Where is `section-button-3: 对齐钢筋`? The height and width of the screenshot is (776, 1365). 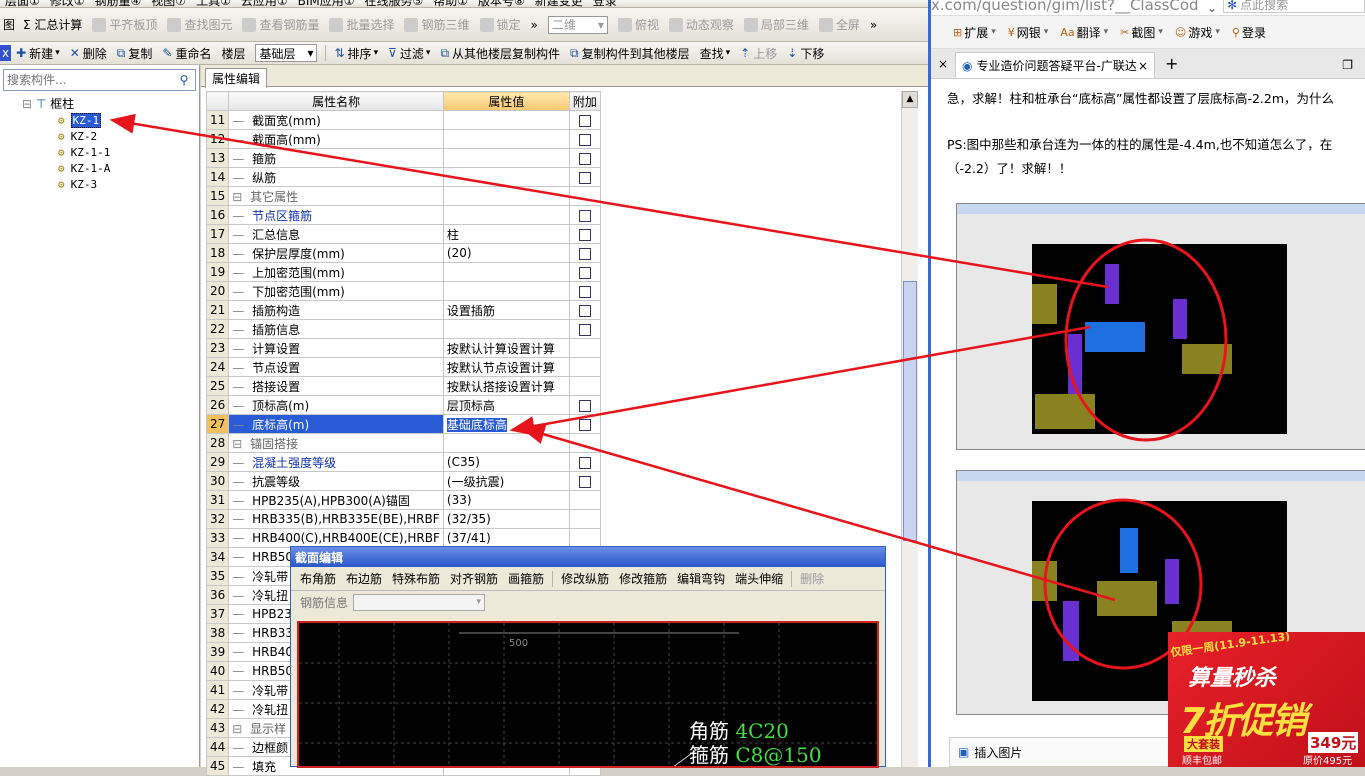
section-button-3: 对齐钢筋 is located at coordinates (474, 578).